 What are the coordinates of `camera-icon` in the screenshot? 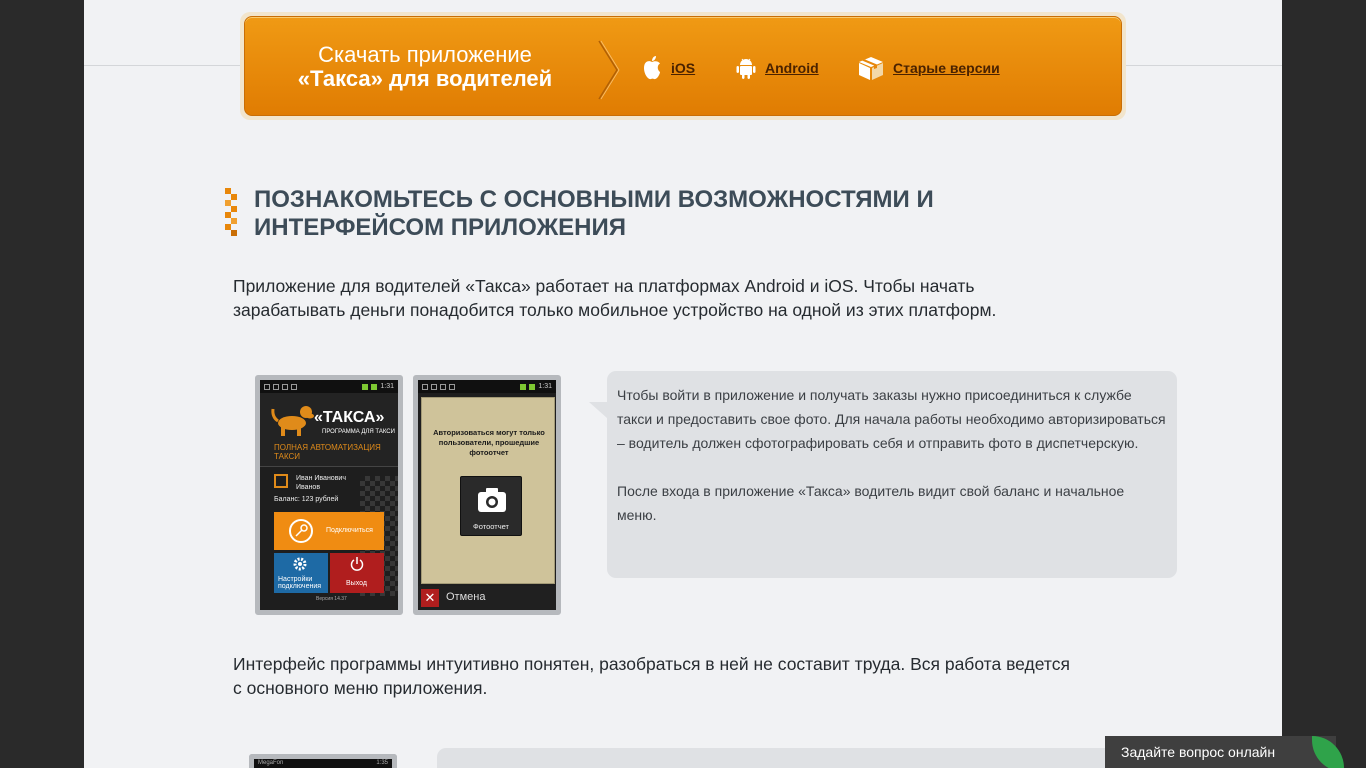 It's located at (492, 500).